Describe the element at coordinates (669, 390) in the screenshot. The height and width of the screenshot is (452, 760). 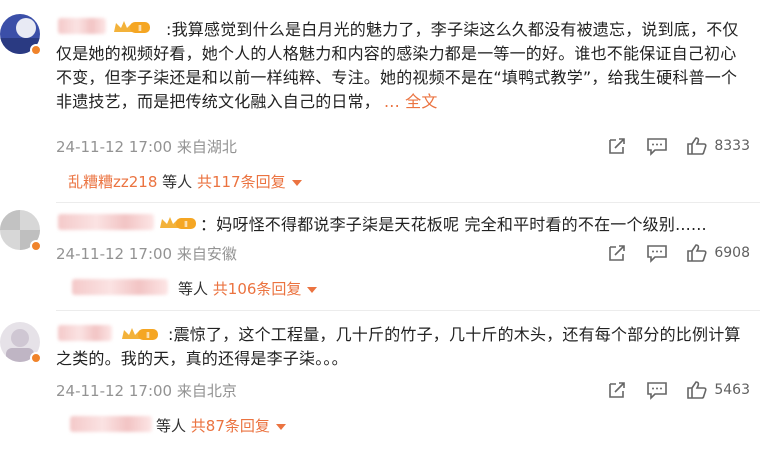
I see `comment-actions: 5463` at that location.